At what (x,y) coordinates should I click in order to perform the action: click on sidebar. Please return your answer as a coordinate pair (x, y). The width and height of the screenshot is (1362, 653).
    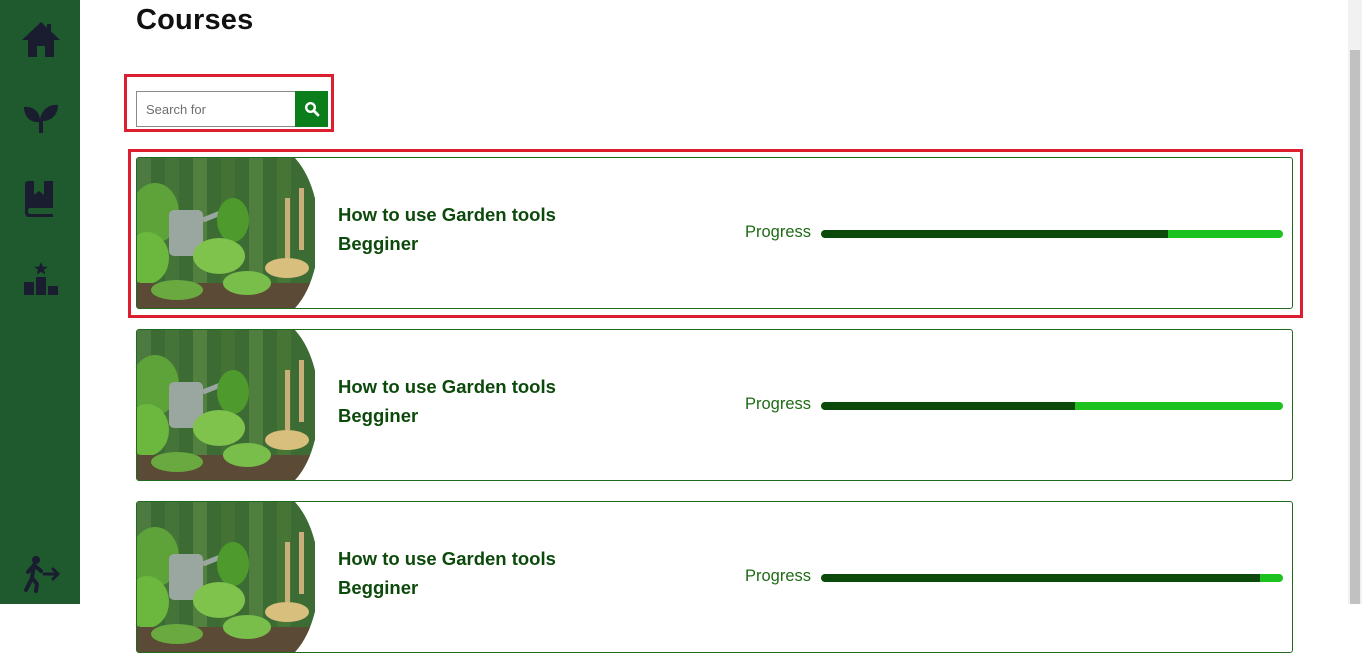
    Looking at the image, I should click on (40, 302).